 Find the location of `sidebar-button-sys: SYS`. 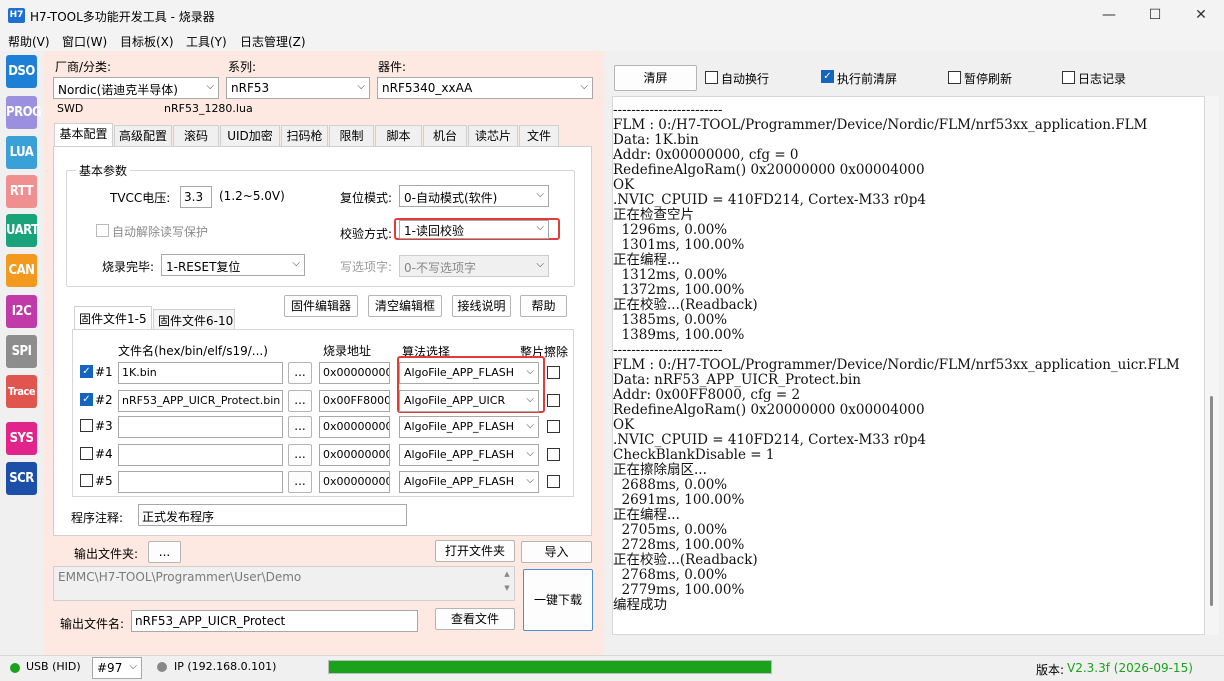

sidebar-button-sys: SYS is located at coordinates (21, 438).